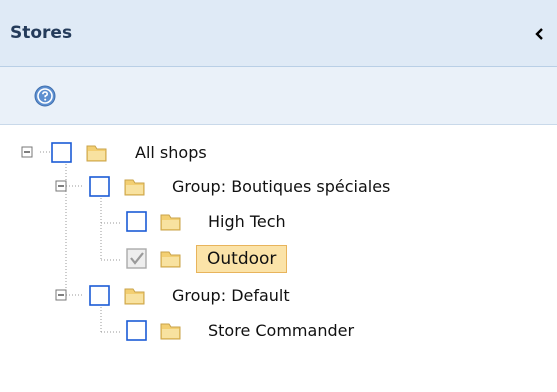  I want to click on help-icon, so click(45, 96).